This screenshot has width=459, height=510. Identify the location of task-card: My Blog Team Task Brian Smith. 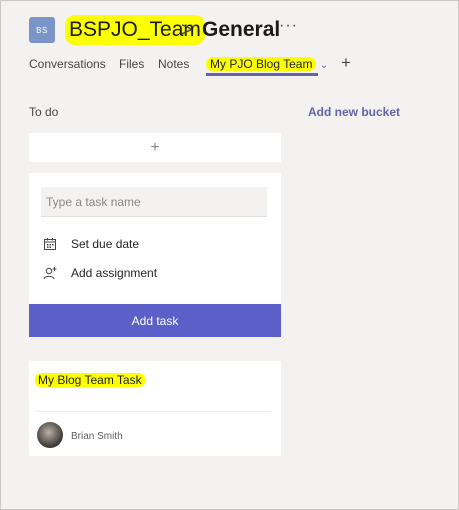
(155, 408).